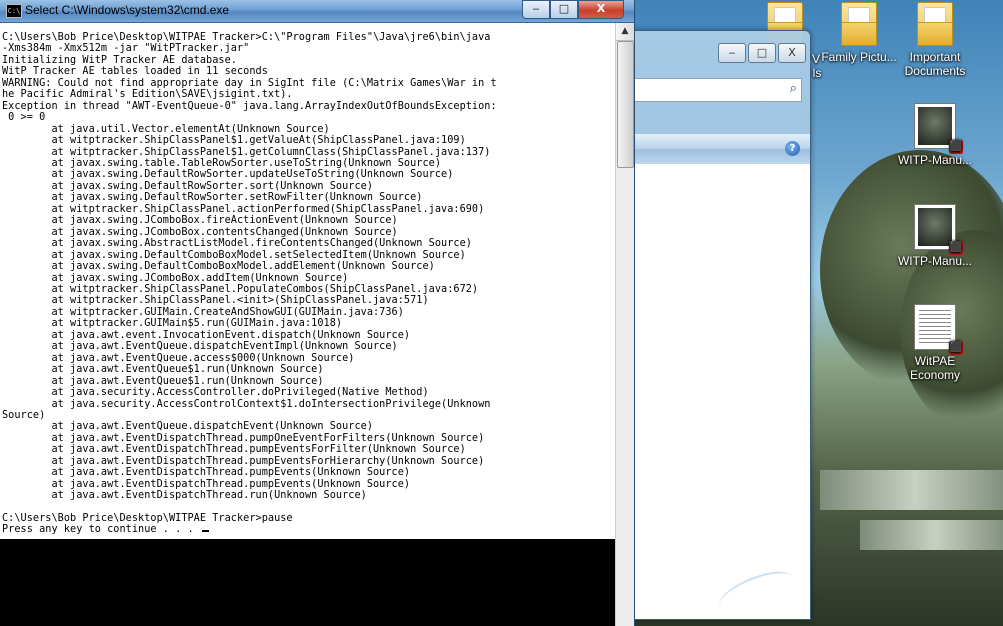  I want to click on cmd-scrollbar: ▲, so click(624, 324).